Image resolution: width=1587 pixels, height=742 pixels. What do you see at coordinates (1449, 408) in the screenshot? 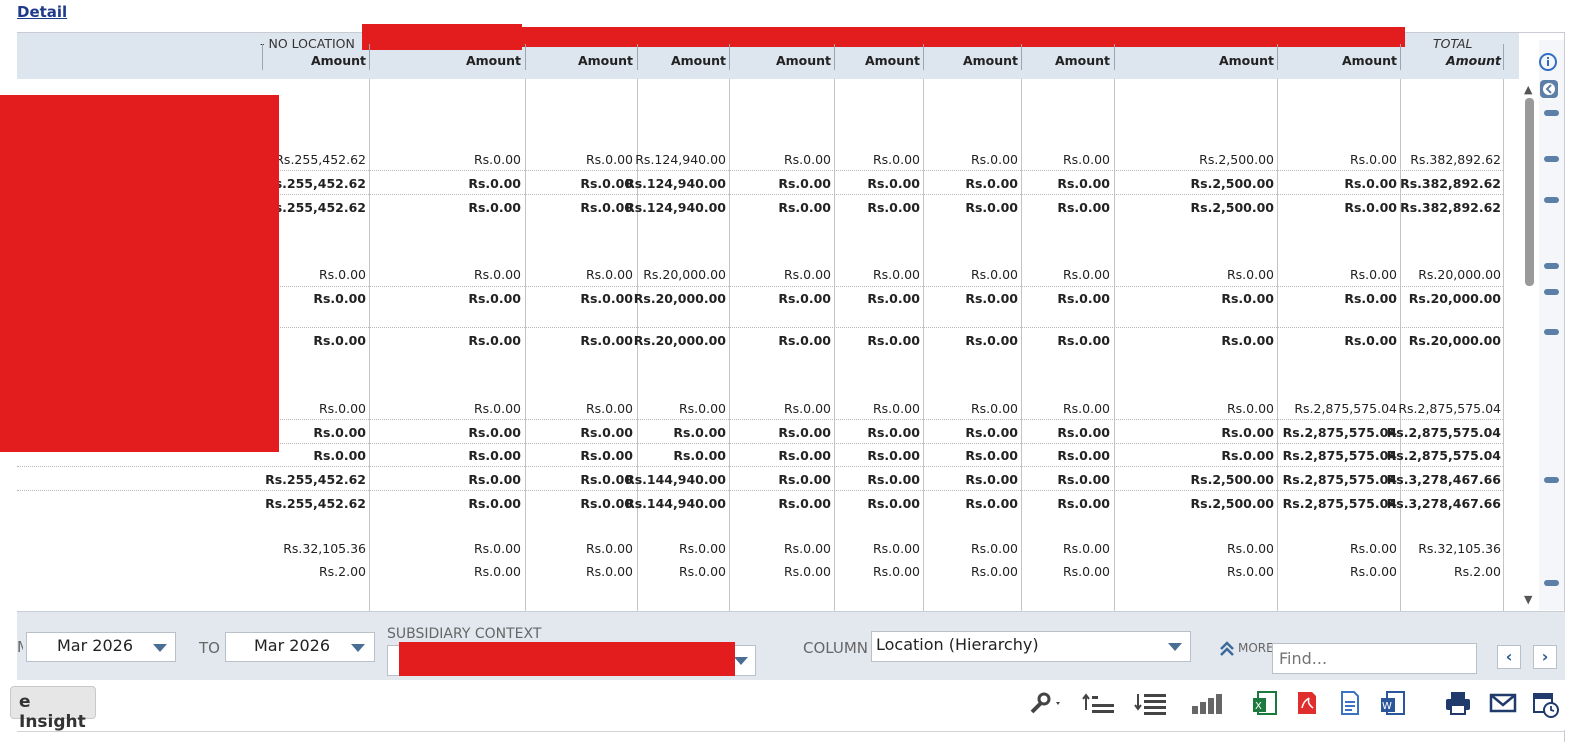
I see `table-cell: Rs.2,875,575.04` at bounding box center [1449, 408].